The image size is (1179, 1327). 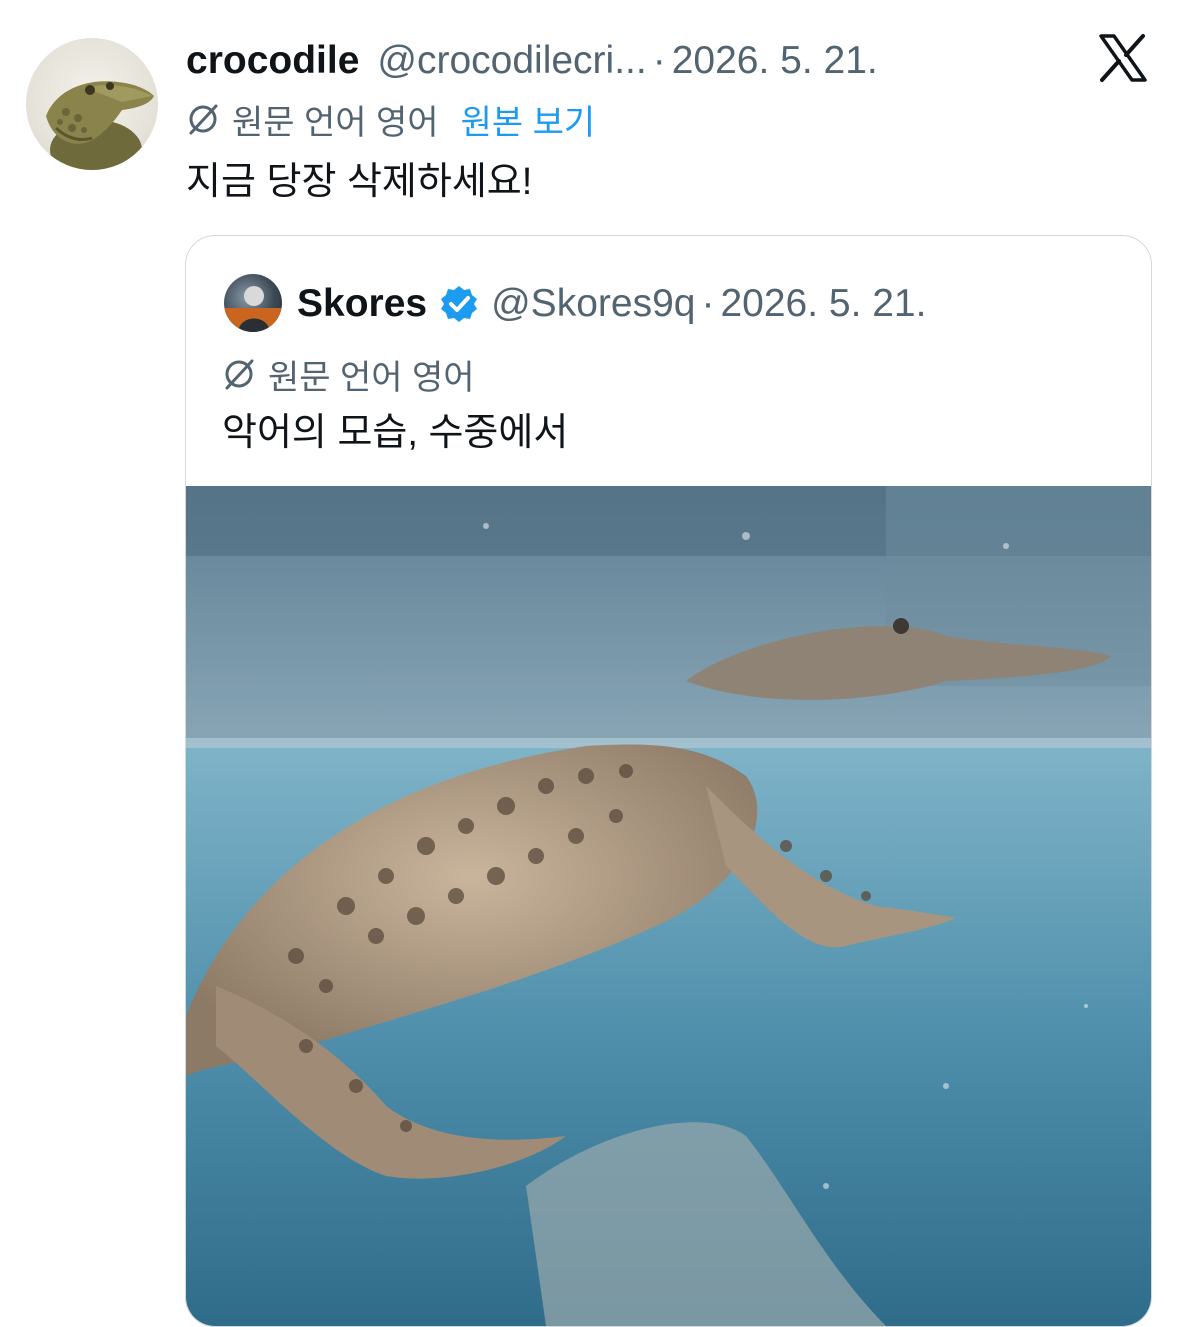 I want to click on tweet-date: 2026. 5. 21., so click(x=775, y=61).